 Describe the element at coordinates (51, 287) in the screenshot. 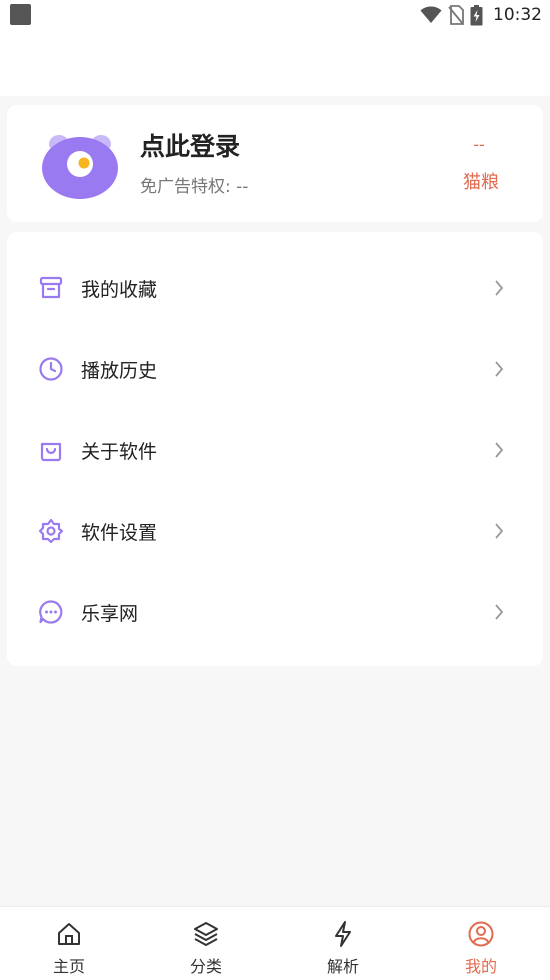

I see `archive-box-icon` at that location.